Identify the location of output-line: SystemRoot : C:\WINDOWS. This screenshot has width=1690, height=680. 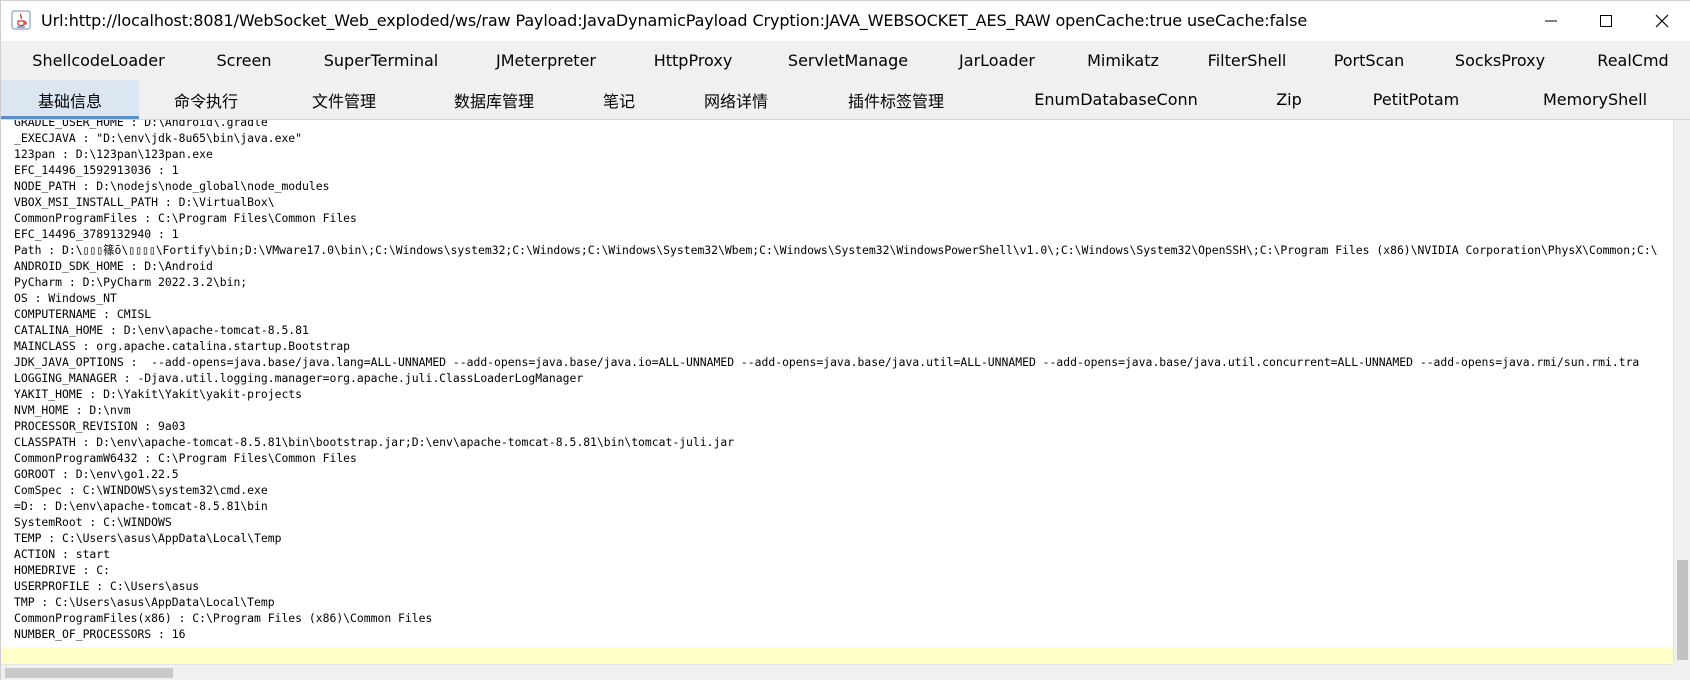
(93, 522).